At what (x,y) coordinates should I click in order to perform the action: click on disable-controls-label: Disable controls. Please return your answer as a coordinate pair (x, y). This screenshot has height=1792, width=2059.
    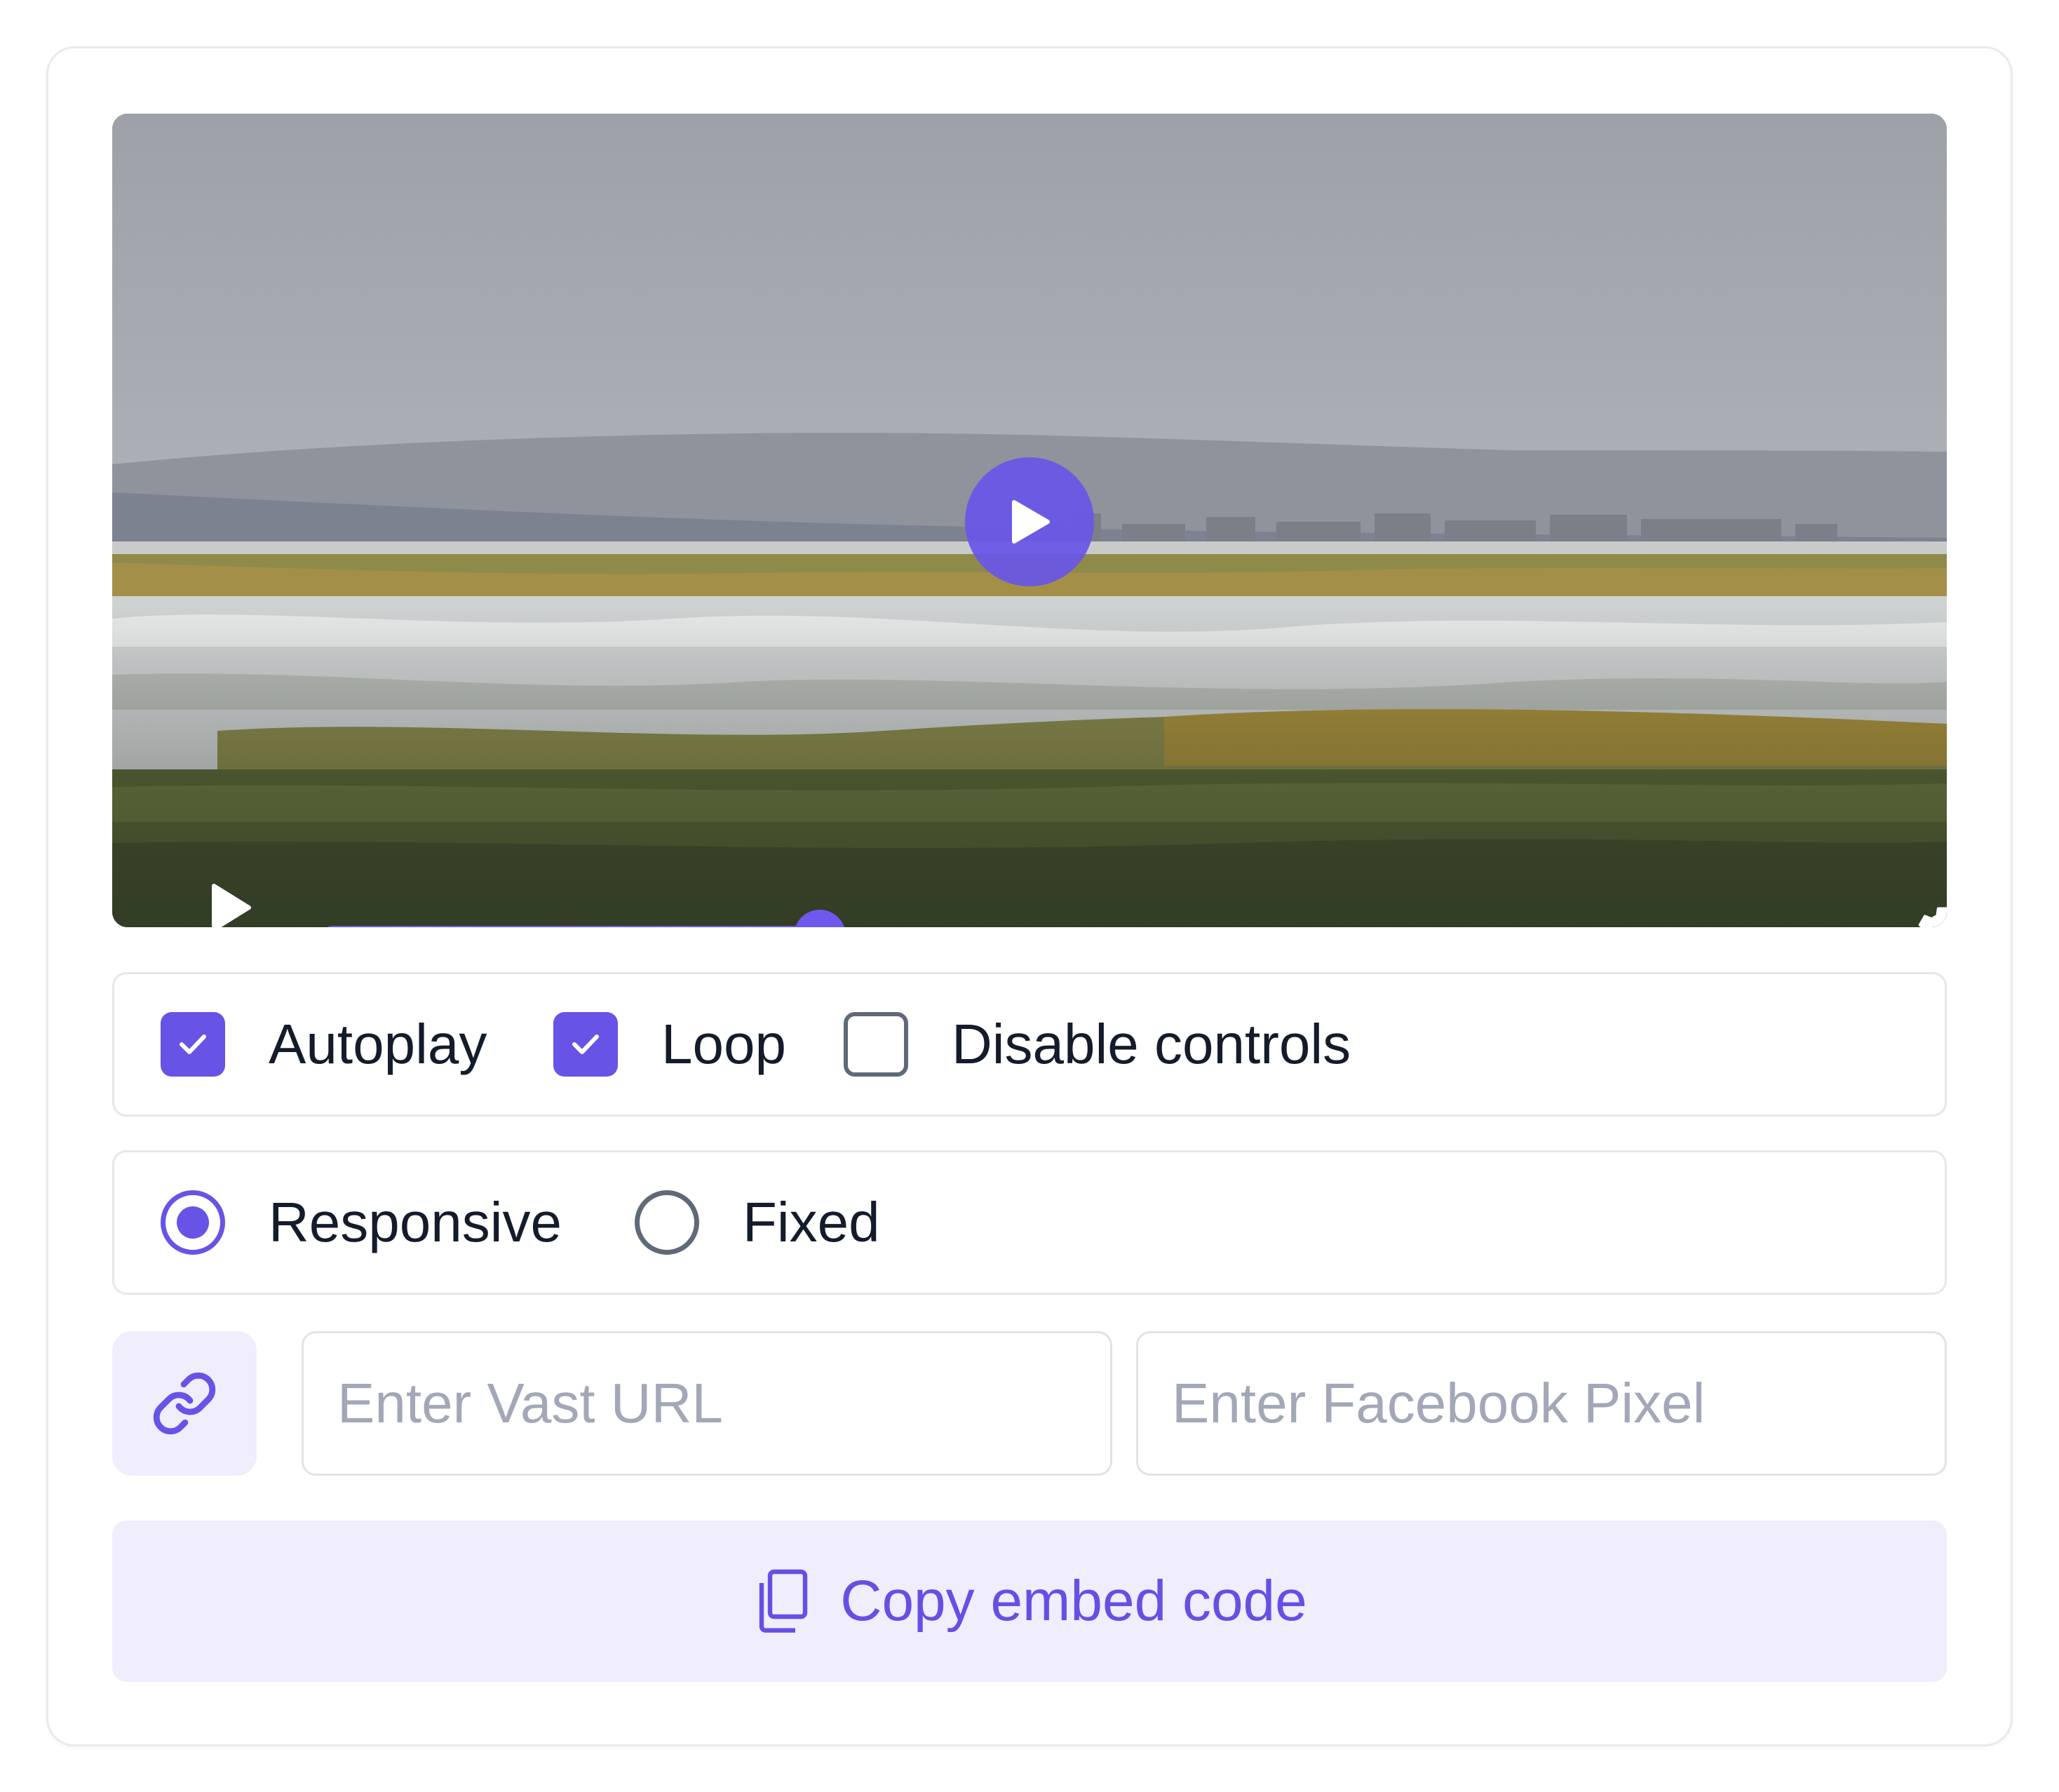
    Looking at the image, I should click on (1151, 1044).